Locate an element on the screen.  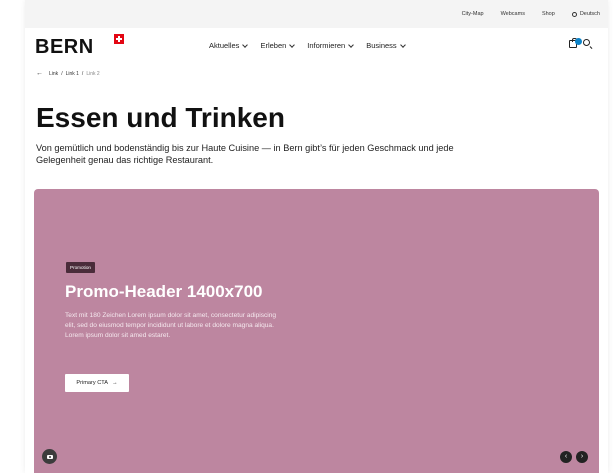
main-navigation: Aktuelles Erleben Informieren Business is located at coordinates (307, 45).